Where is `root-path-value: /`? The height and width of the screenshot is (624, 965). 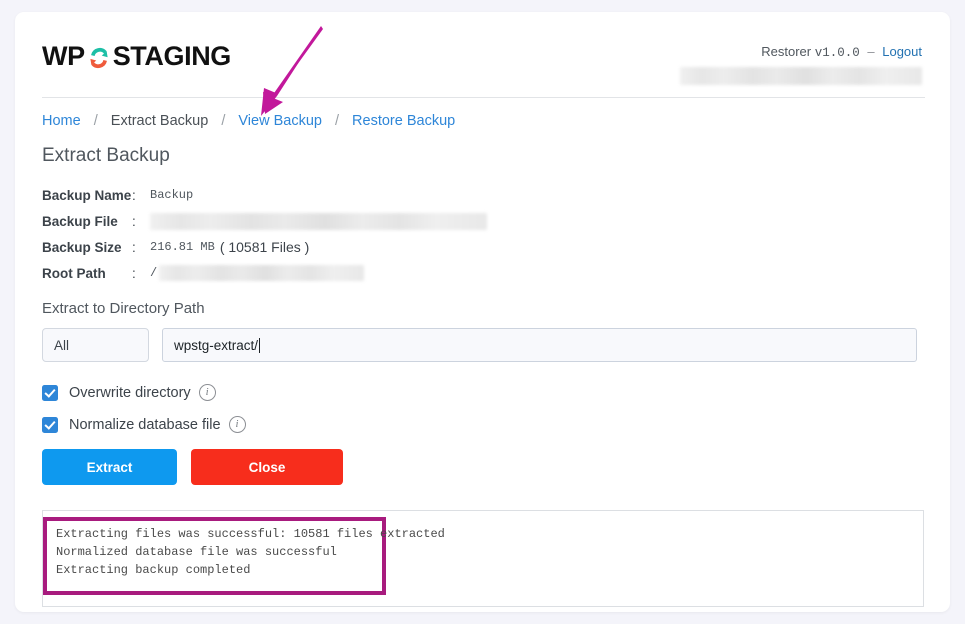 root-path-value: / is located at coordinates (154, 273).